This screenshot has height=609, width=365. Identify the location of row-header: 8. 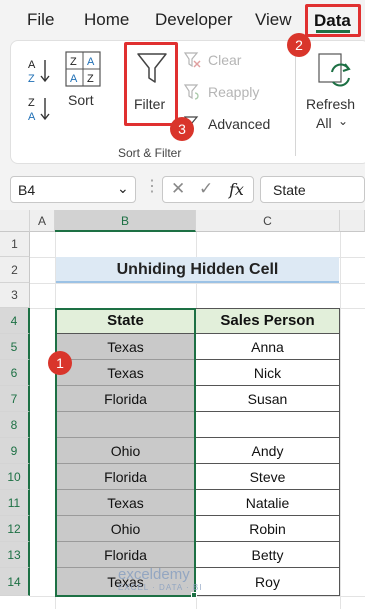
(15, 425).